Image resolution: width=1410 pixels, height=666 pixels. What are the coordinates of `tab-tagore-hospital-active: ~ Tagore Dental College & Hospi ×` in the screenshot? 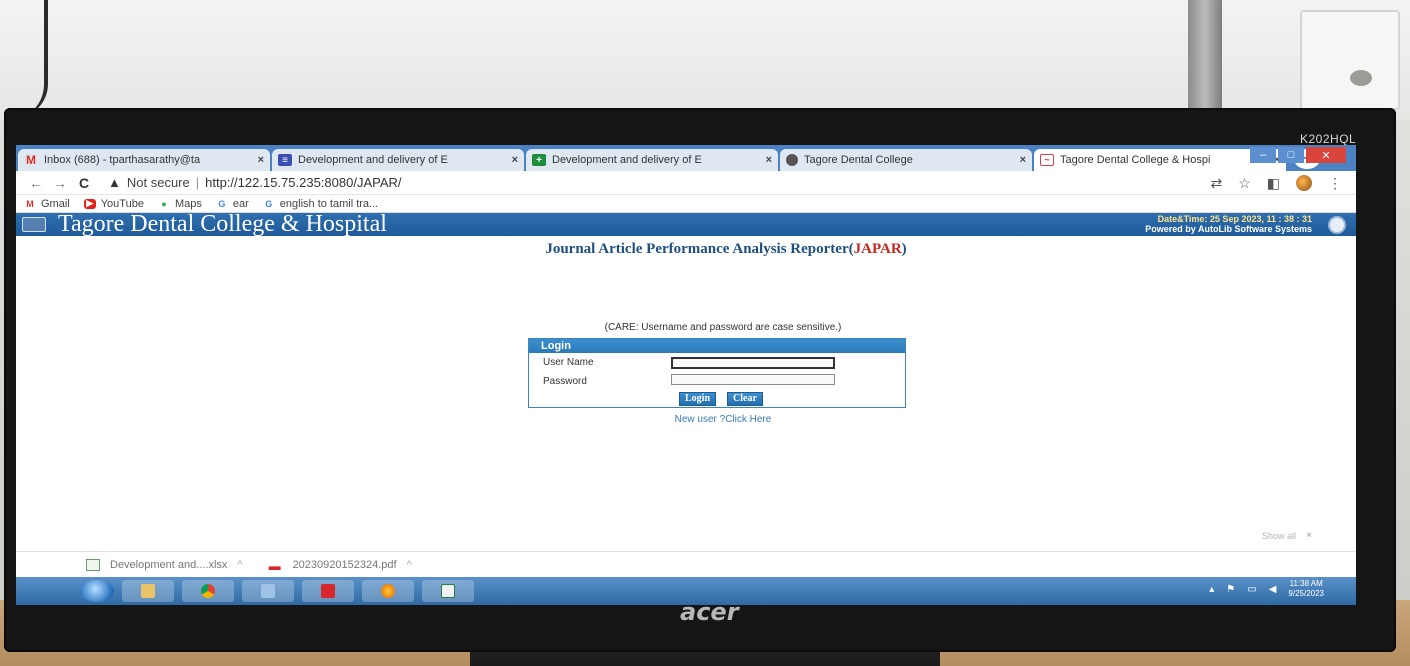 It's located at (1160, 160).